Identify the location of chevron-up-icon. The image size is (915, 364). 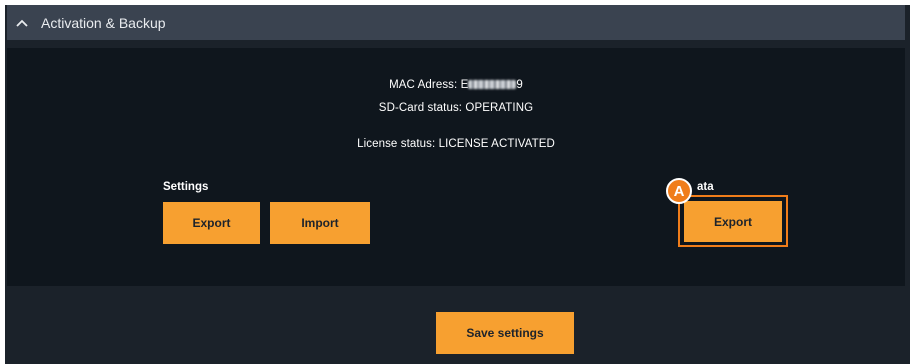
(22, 23).